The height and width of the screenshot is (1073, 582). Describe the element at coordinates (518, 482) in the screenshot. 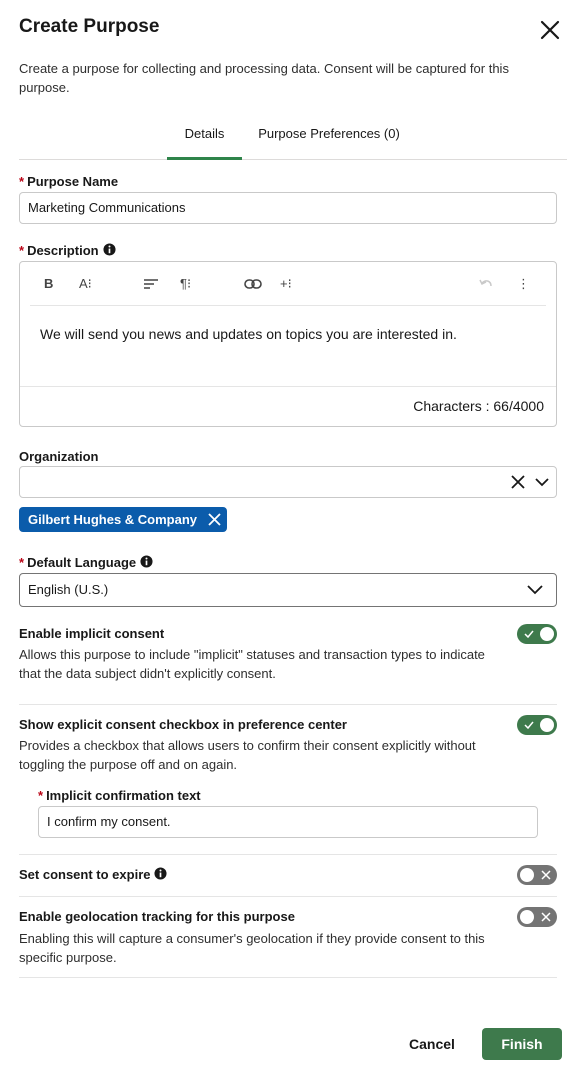

I see `clear-icon` at that location.